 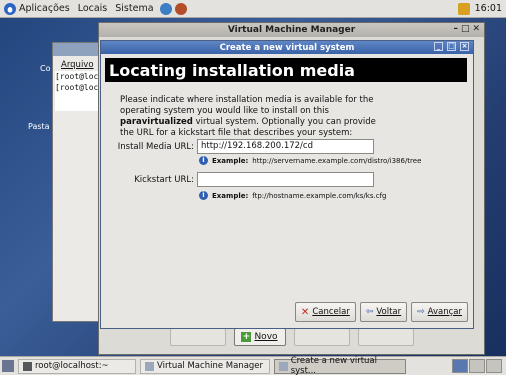 I want to click on dialog-maximize-icon: □, so click(x=451, y=46).